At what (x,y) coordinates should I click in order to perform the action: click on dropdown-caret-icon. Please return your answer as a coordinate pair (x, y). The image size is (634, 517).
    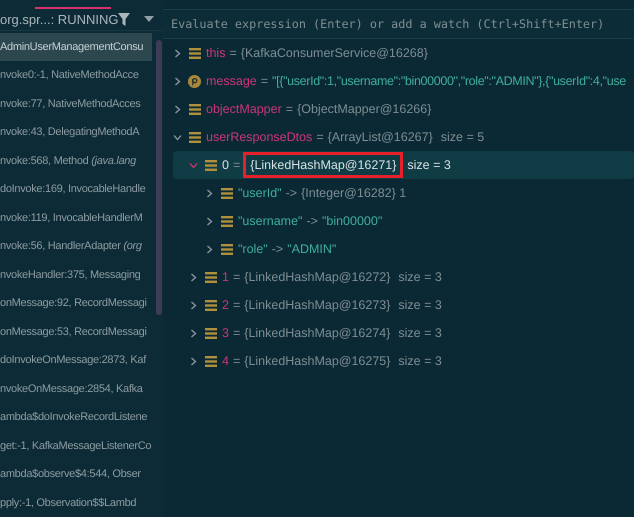
    Looking at the image, I should click on (149, 19).